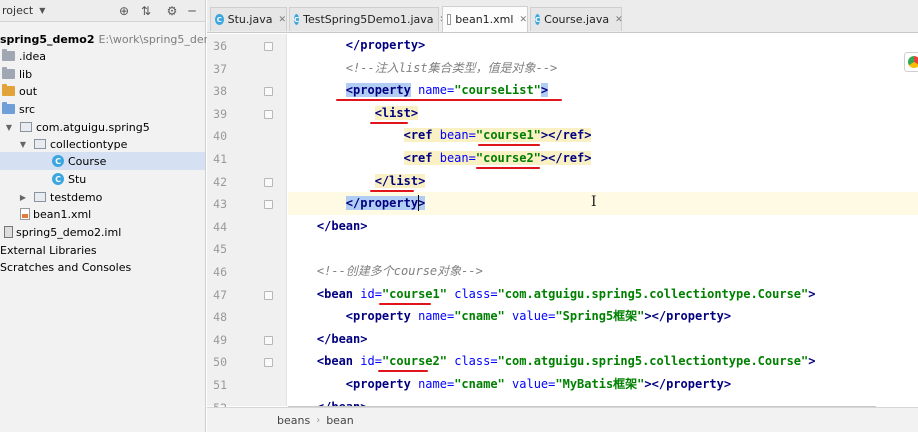 Image resolution: width=918 pixels, height=432 pixels. I want to click on equals: =, so click(378, 293).